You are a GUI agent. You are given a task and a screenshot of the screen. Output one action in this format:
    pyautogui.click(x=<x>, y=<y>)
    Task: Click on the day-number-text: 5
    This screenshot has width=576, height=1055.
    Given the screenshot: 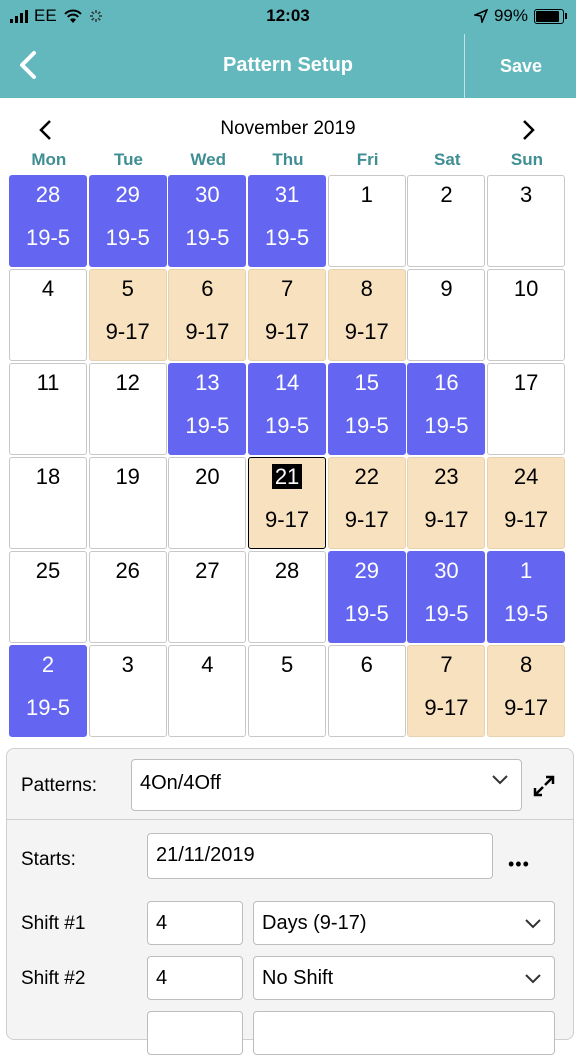 What is the action you would take?
    pyautogui.click(x=127, y=288)
    